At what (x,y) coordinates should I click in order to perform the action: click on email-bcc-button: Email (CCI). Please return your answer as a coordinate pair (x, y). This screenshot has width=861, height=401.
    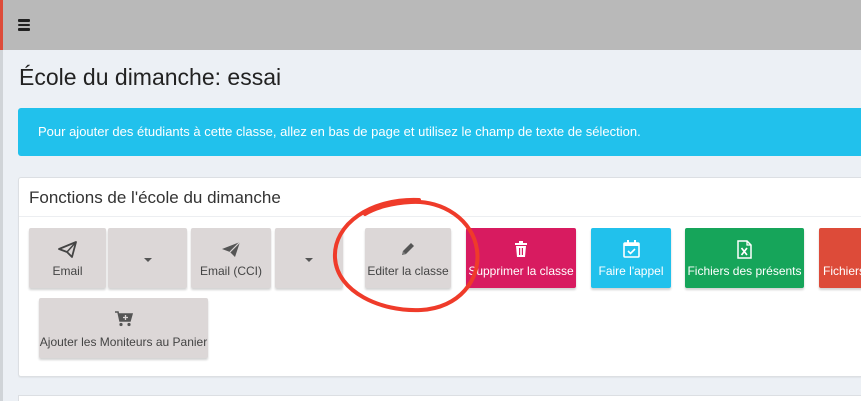
    Looking at the image, I should click on (231, 258).